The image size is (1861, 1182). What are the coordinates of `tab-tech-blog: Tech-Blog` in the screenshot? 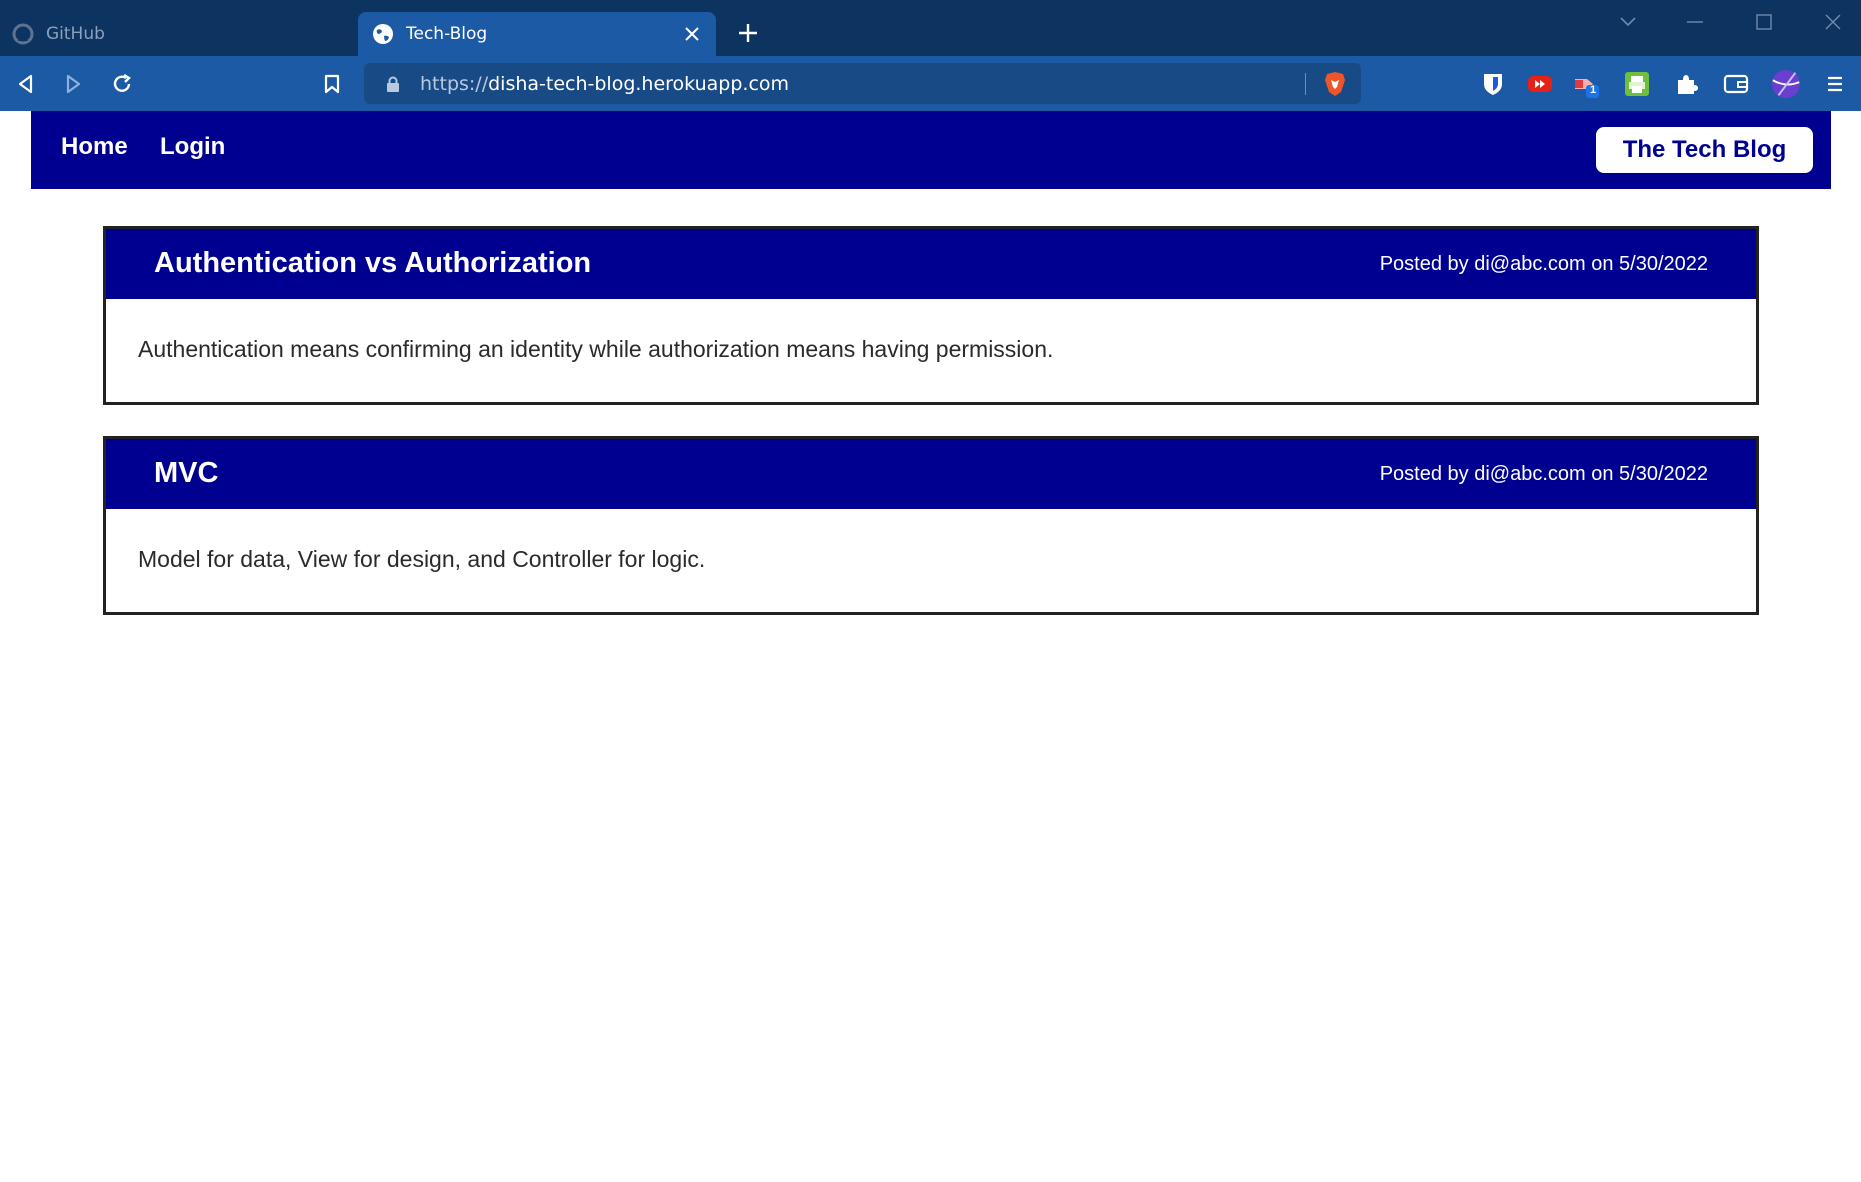 It's located at (537, 34).